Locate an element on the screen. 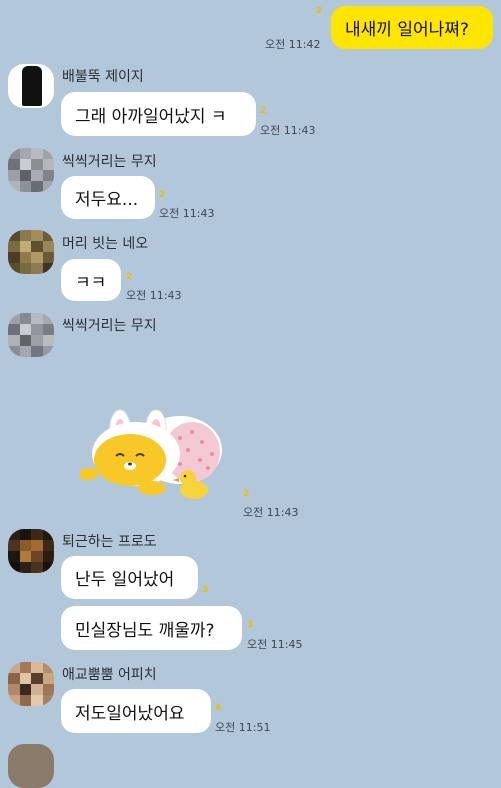  message-time: 오전 11:42 is located at coordinates (293, 44).